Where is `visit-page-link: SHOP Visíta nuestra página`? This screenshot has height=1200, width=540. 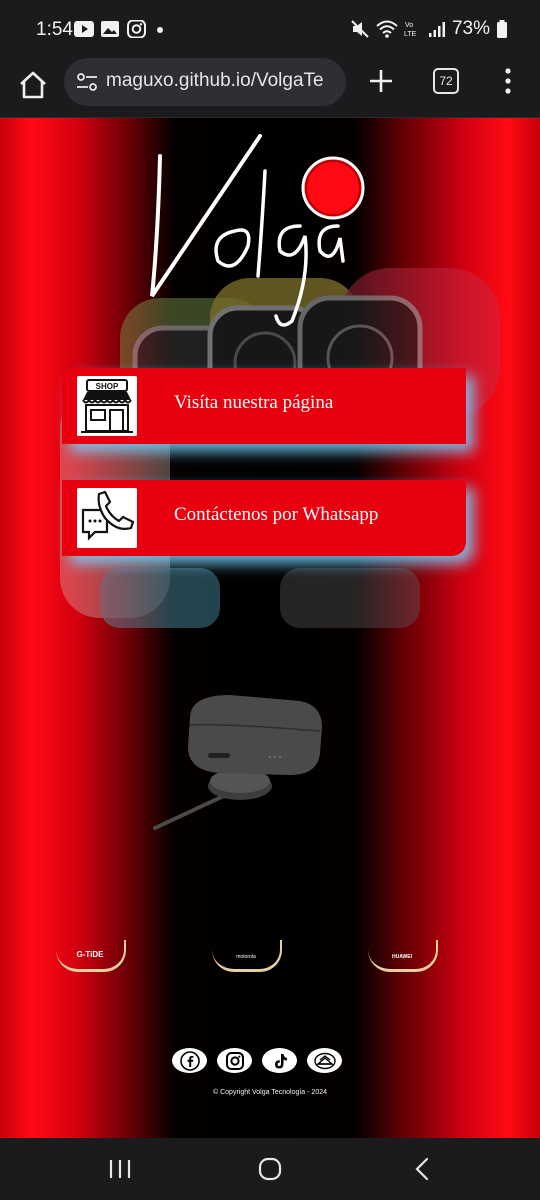
visit-page-link: SHOP Visíta nuestra página is located at coordinates (264, 406).